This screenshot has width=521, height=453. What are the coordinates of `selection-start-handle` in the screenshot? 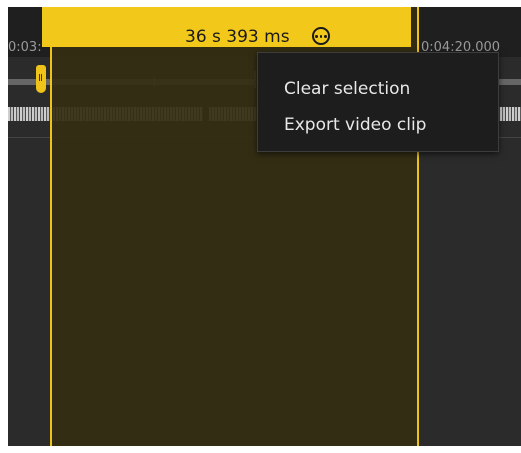 It's located at (41, 79).